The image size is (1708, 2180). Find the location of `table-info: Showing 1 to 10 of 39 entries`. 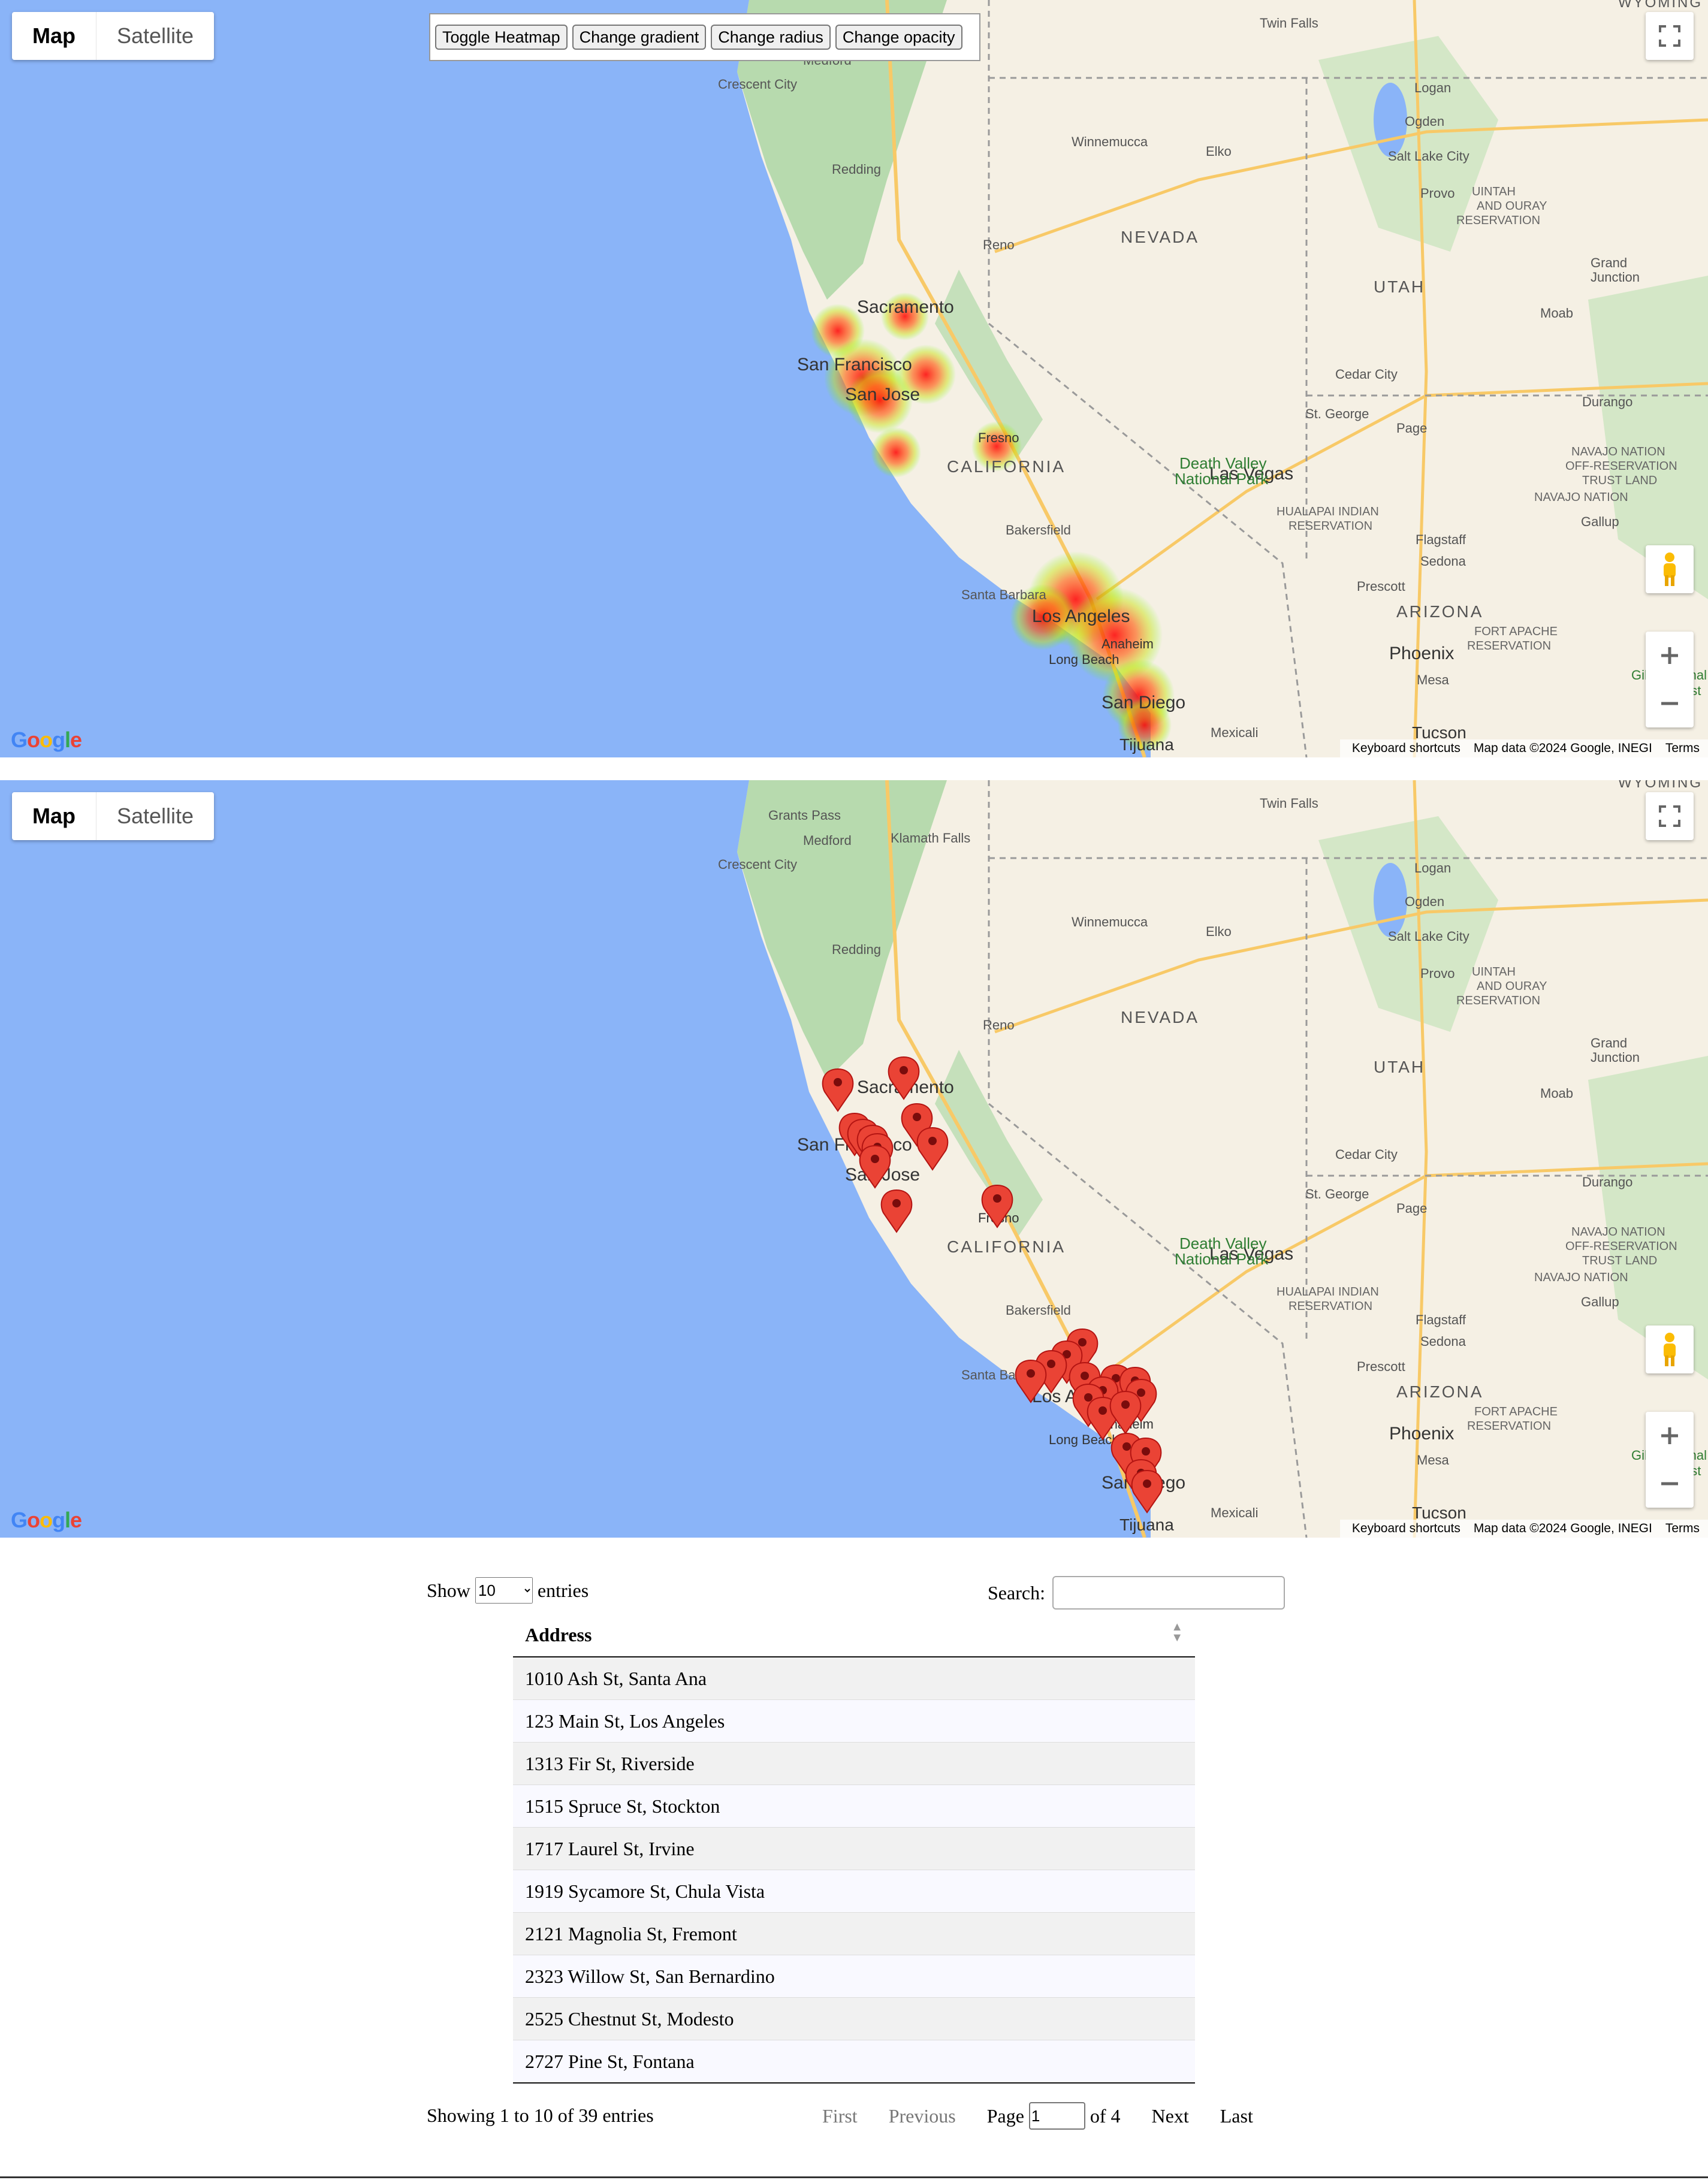

table-info: Showing 1 to 10 of 39 entries is located at coordinates (540, 2115).